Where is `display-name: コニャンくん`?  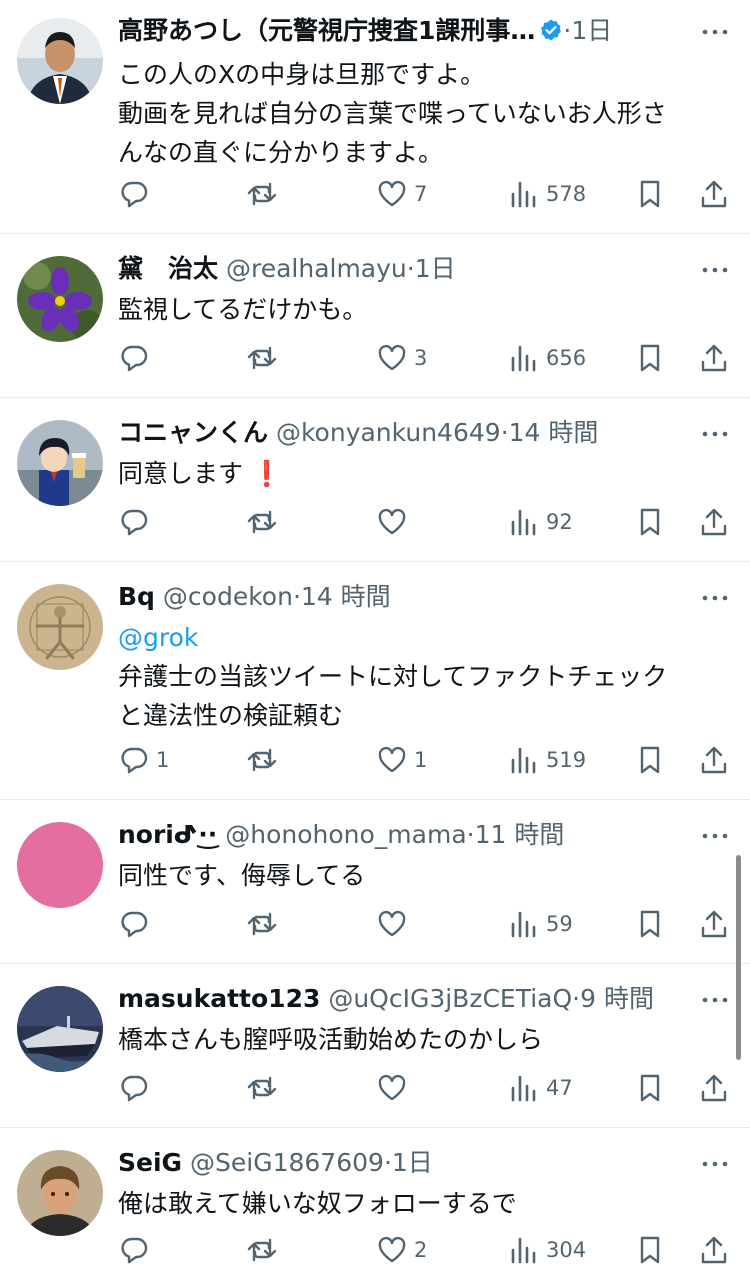 display-name: コニャンくん is located at coordinates (193, 432).